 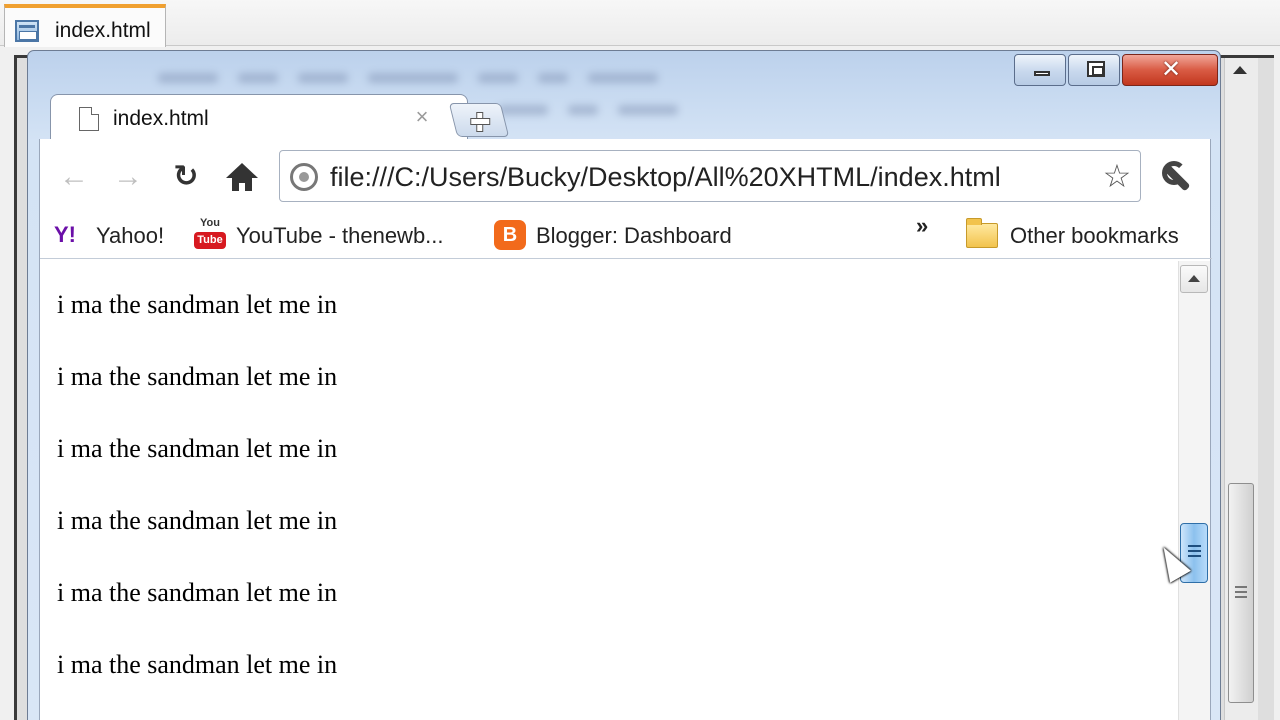 I want to click on bookmark-blogger: Blogger: Dashboard, so click(x=629, y=235).